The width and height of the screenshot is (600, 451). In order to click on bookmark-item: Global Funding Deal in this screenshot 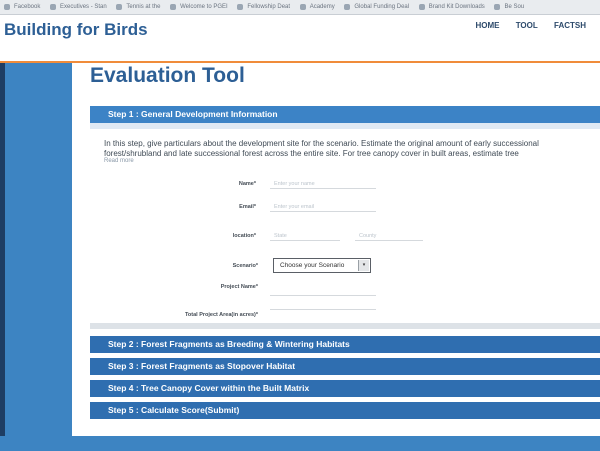, I will do `click(381, 7)`.